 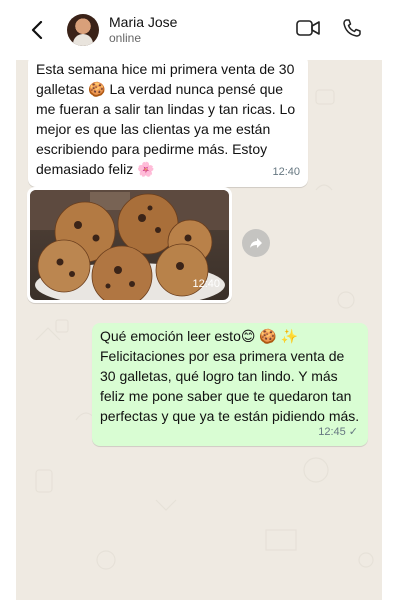 I want to click on video-camera-icon, so click(x=308, y=27).